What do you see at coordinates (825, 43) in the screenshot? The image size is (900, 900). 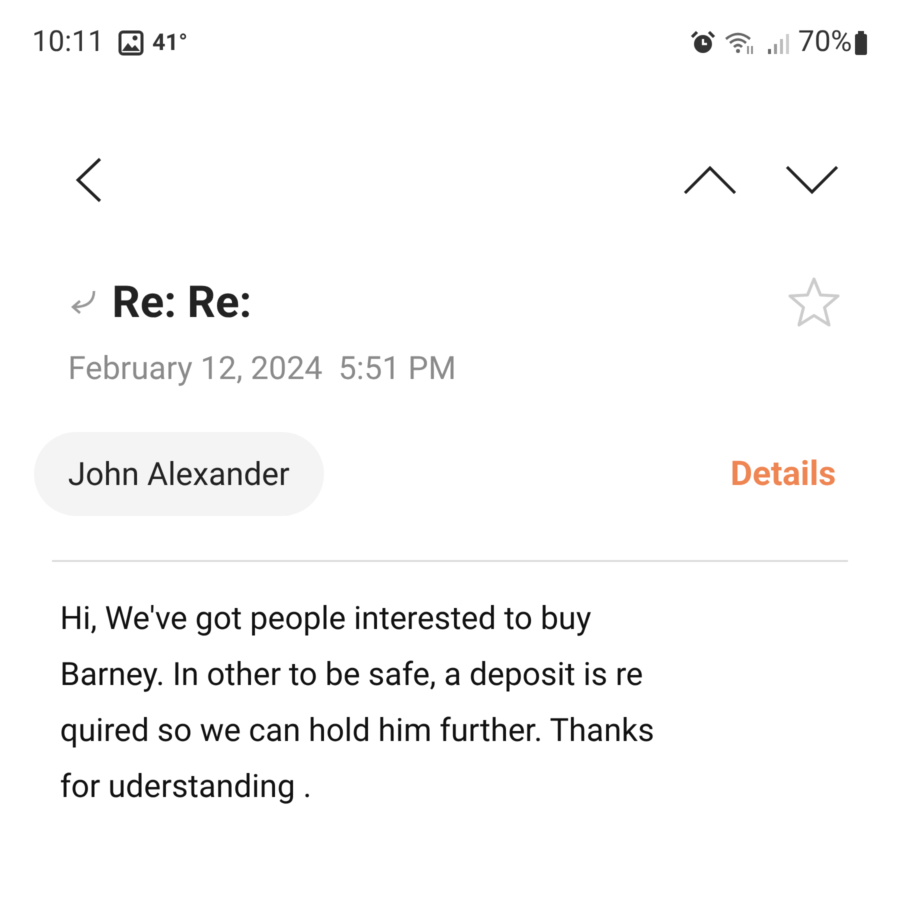 I see `battery-percent: 70%` at bounding box center [825, 43].